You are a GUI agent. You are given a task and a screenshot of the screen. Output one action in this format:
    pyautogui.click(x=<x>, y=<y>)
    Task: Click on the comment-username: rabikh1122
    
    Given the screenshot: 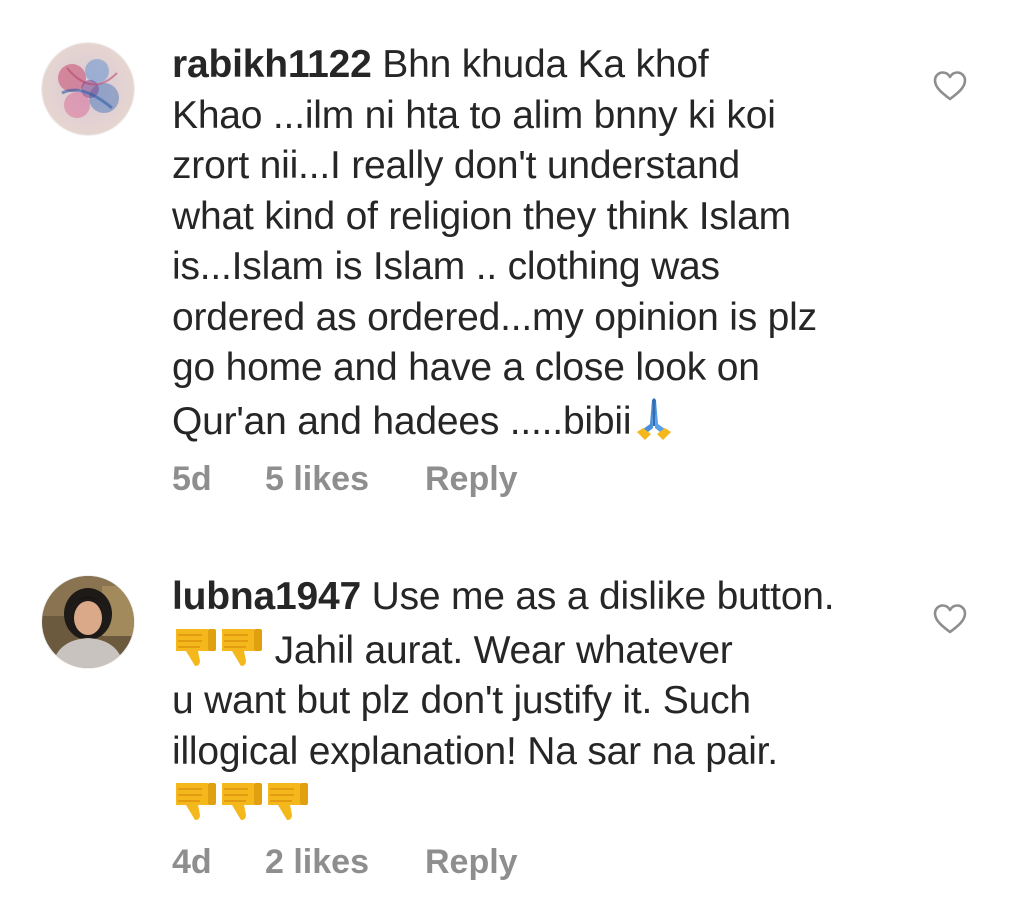 What is the action you would take?
    pyautogui.click(x=272, y=64)
    